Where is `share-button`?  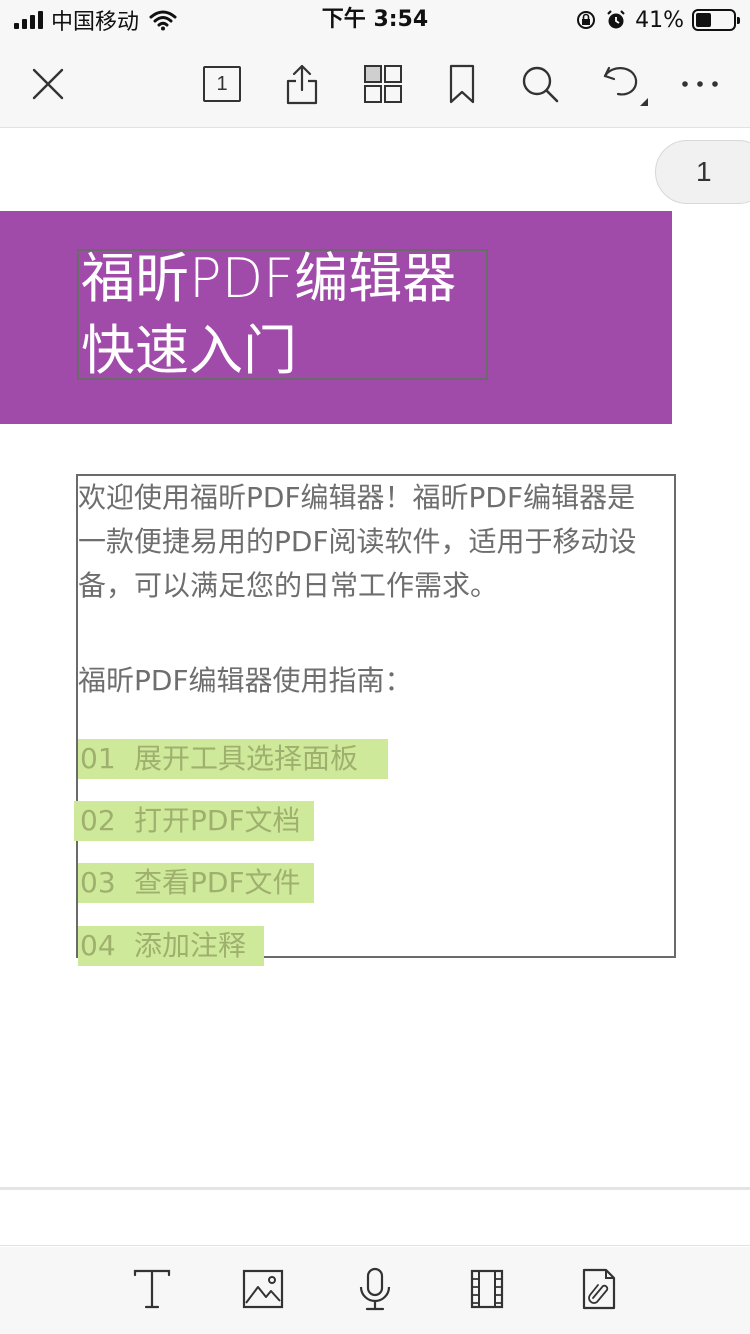 share-button is located at coordinates (302, 84).